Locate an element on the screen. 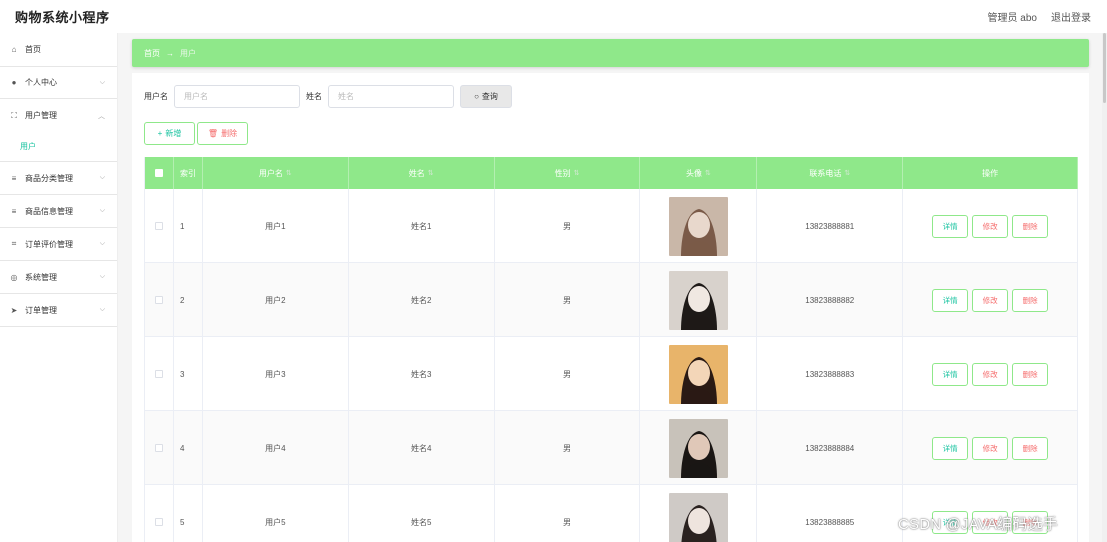 Image resolution: width=1107 pixels, height=542 pixels. name-cell: 姓名1 is located at coordinates (422, 226).